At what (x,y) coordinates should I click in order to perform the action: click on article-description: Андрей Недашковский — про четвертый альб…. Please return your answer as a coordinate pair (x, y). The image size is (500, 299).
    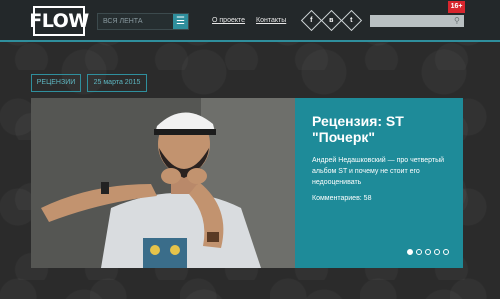
    Looking at the image, I should click on (378, 171).